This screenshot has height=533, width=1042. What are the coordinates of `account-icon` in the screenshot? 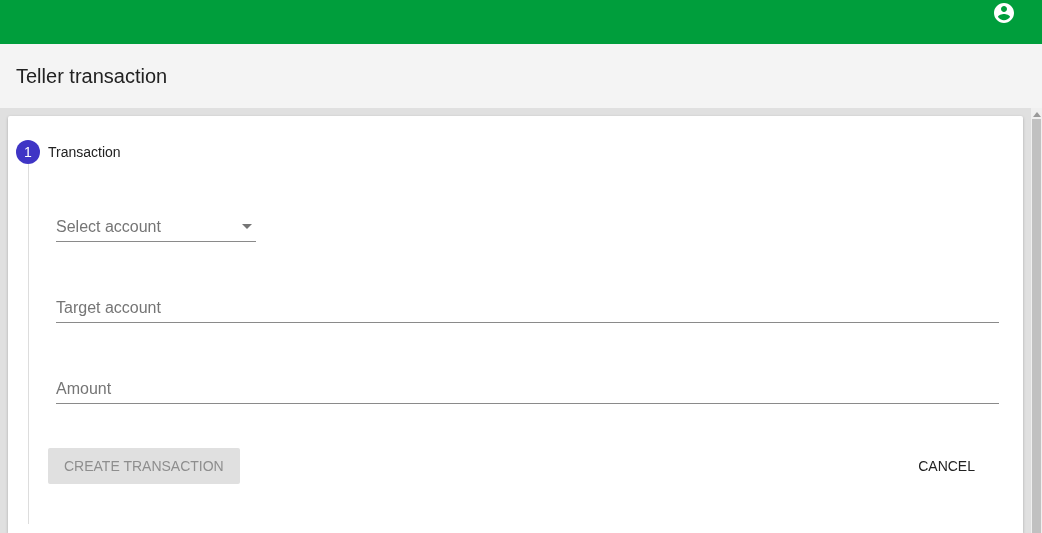 It's located at (1004, 13).